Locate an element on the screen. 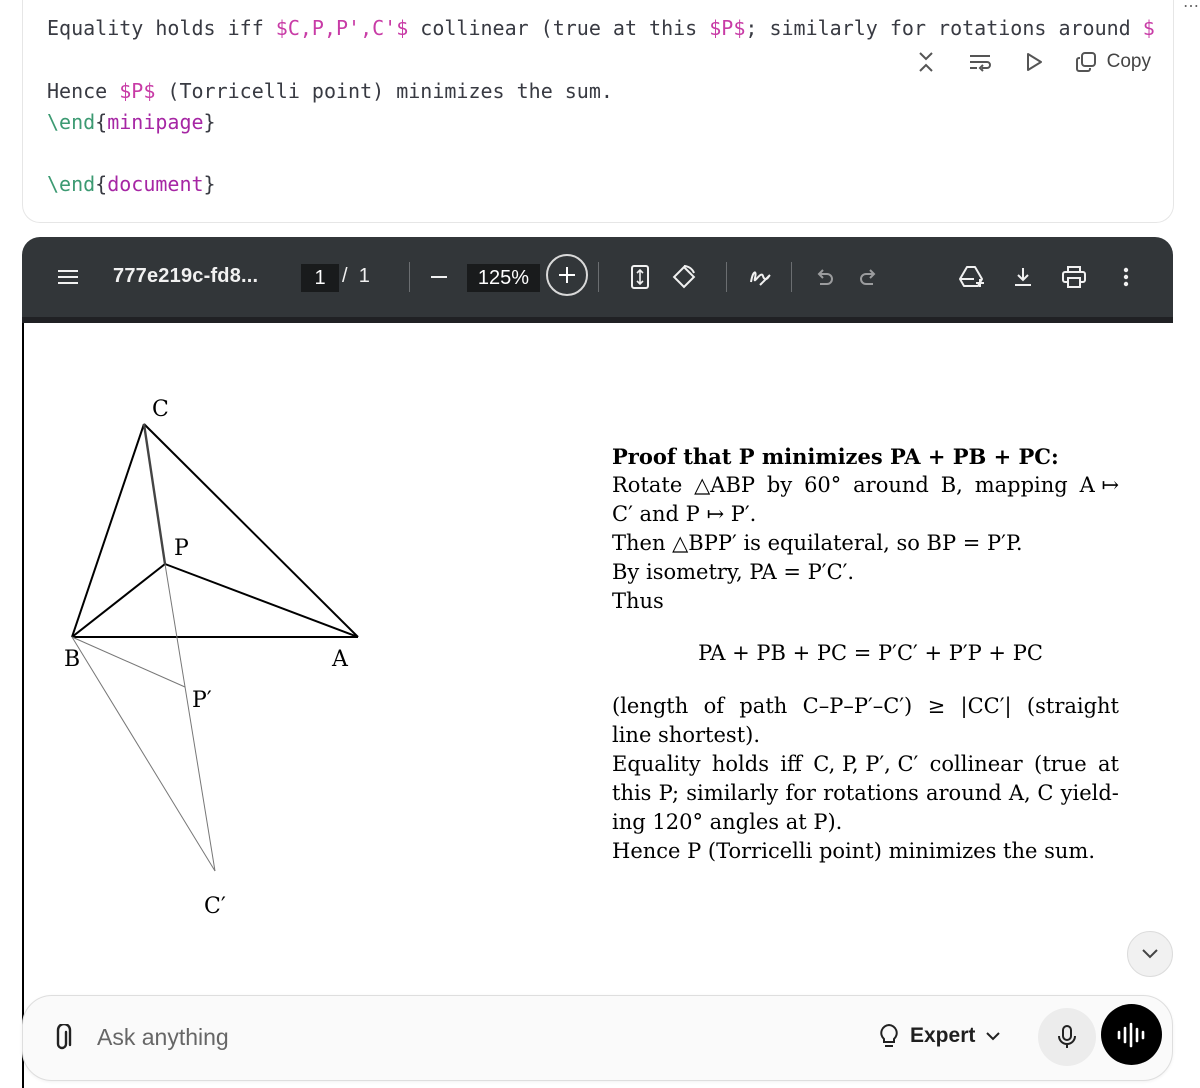 Image resolution: width=1200 pixels, height=1088 pixels. segment-pc-prime is located at coordinates (190, 717).